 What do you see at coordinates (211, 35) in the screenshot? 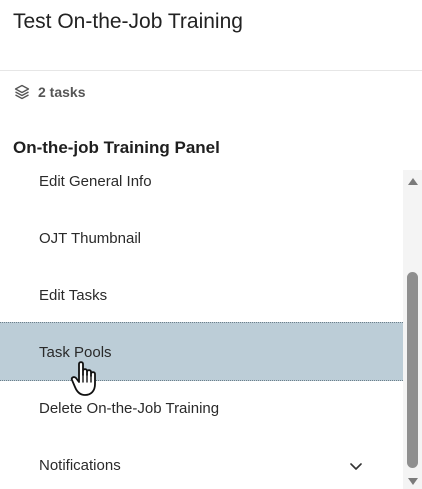
I see `header: Test On-the-Job Training` at bounding box center [211, 35].